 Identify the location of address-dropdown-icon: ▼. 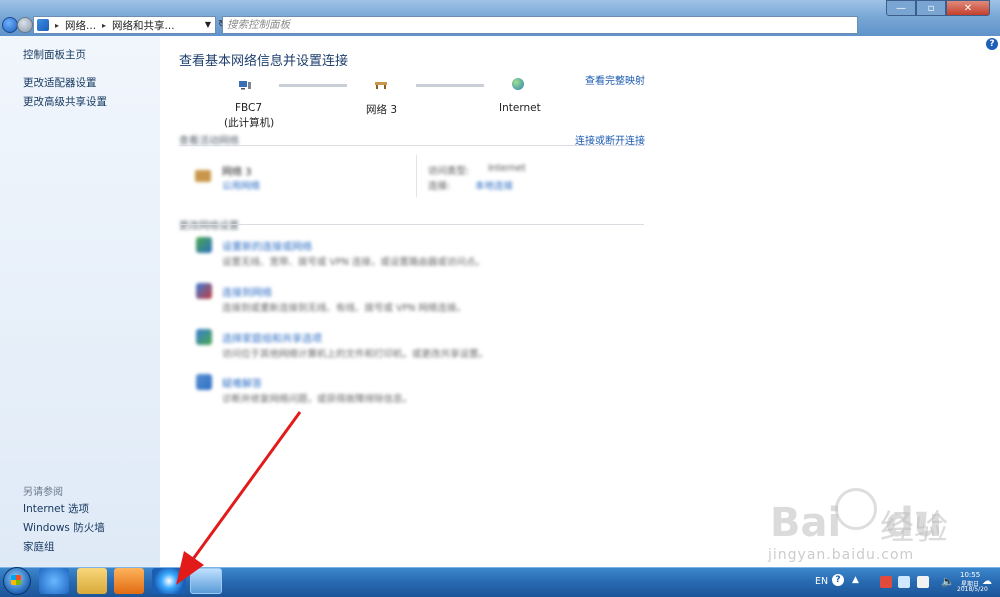
(208, 24).